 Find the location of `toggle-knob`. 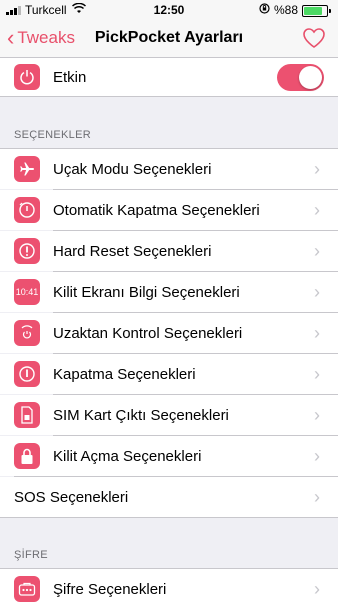

toggle-knob is located at coordinates (310, 77).